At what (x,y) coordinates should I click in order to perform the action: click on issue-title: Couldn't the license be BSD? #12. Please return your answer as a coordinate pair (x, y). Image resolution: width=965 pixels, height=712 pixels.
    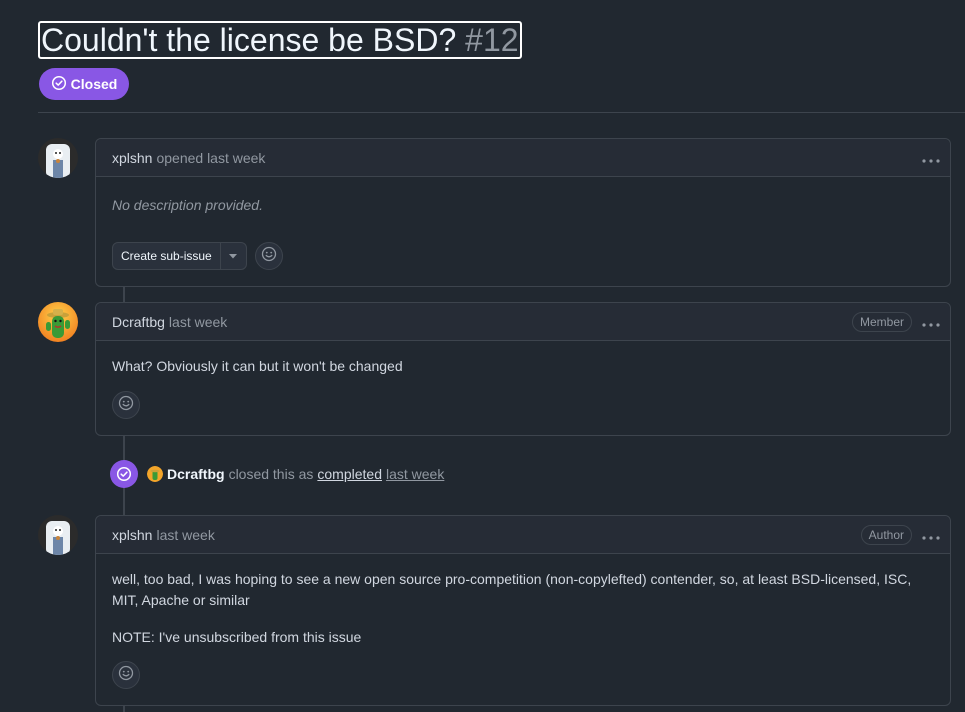
    Looking at the image, I should click on (280, 40).